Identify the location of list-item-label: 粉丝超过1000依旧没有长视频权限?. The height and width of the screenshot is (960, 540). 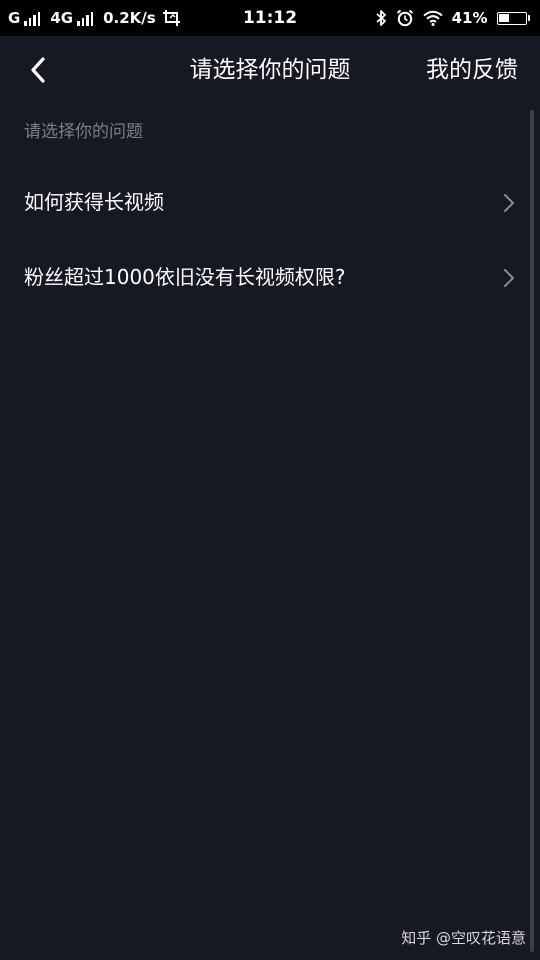
(185, 277).